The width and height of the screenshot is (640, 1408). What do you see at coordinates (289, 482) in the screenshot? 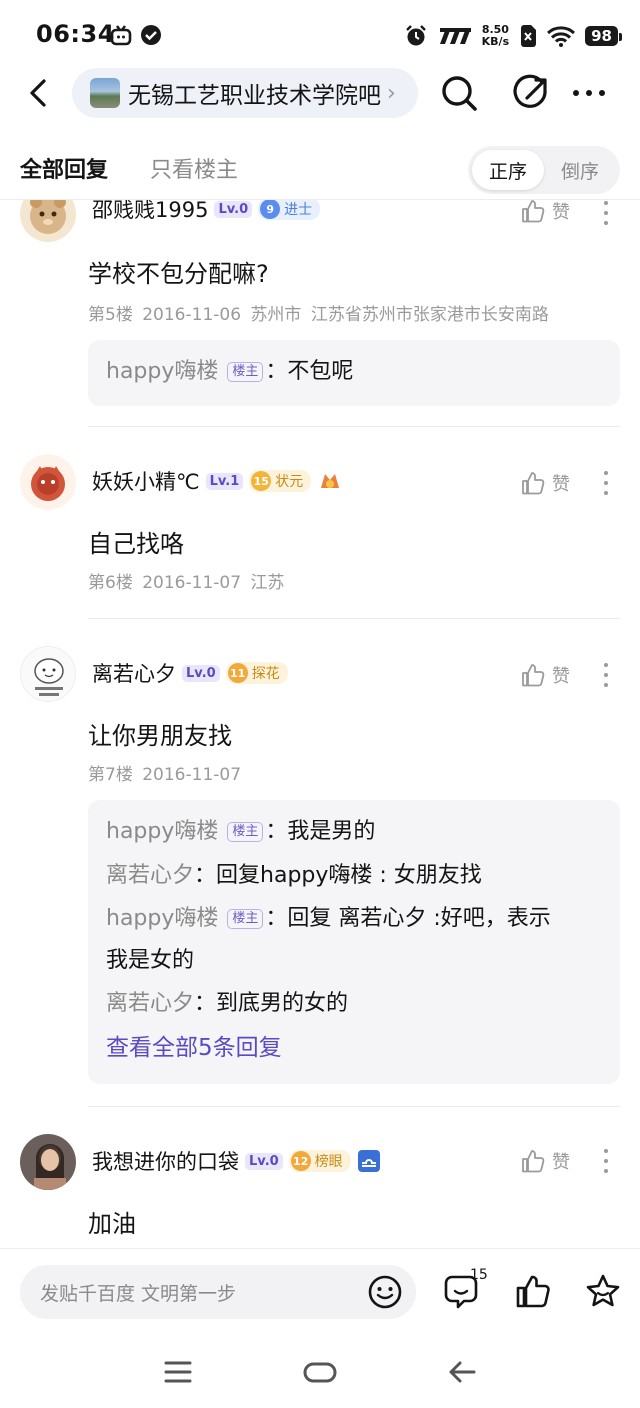
I see `title-name: 状元` at bounding box center [289, 482].